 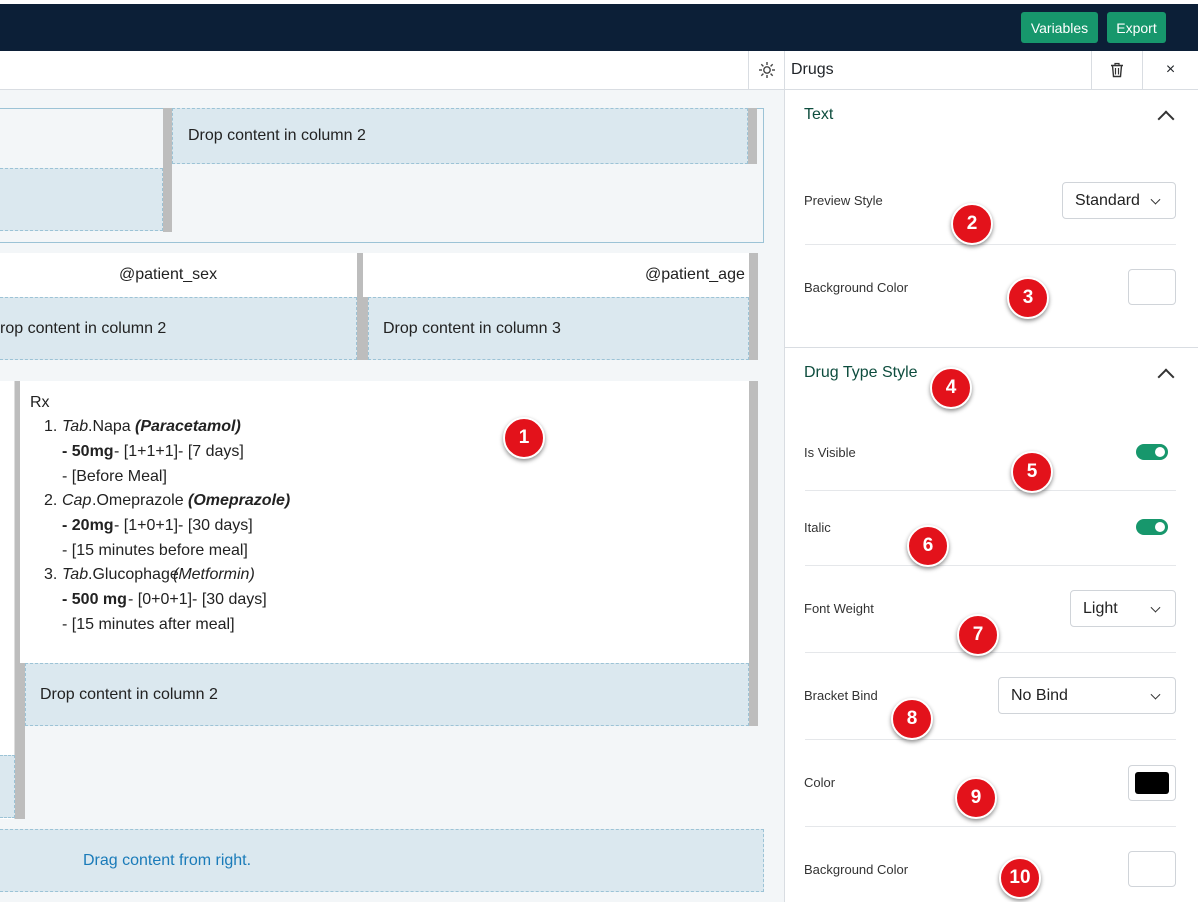 I want to click on drug-name: .Glucophage, so click(x=133, y=574).